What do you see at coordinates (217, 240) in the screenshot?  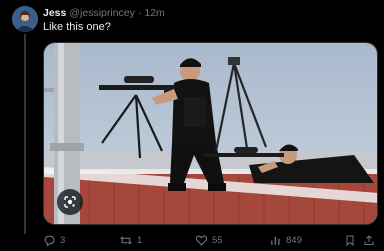 I see `like-count: 55` at bounding box center [217, 240].